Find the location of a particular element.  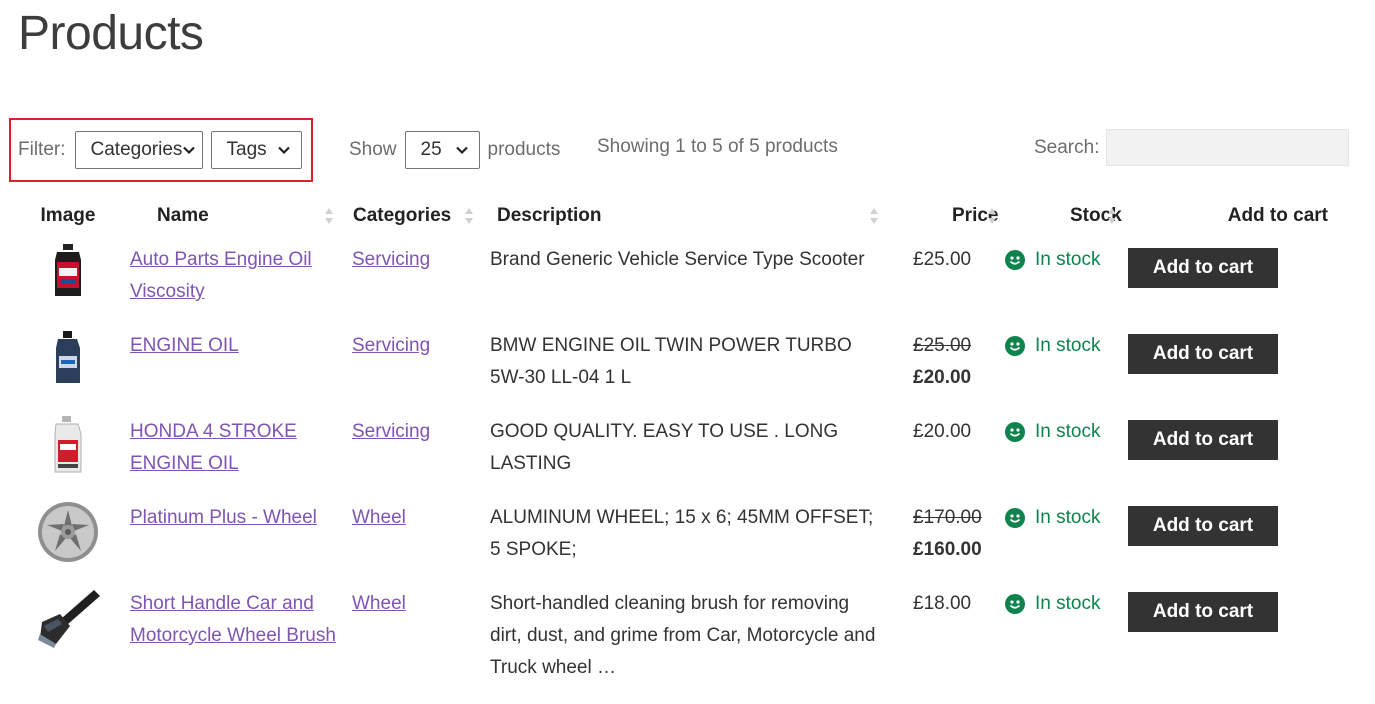

show-label: Show is located at coordinates (373, 149).